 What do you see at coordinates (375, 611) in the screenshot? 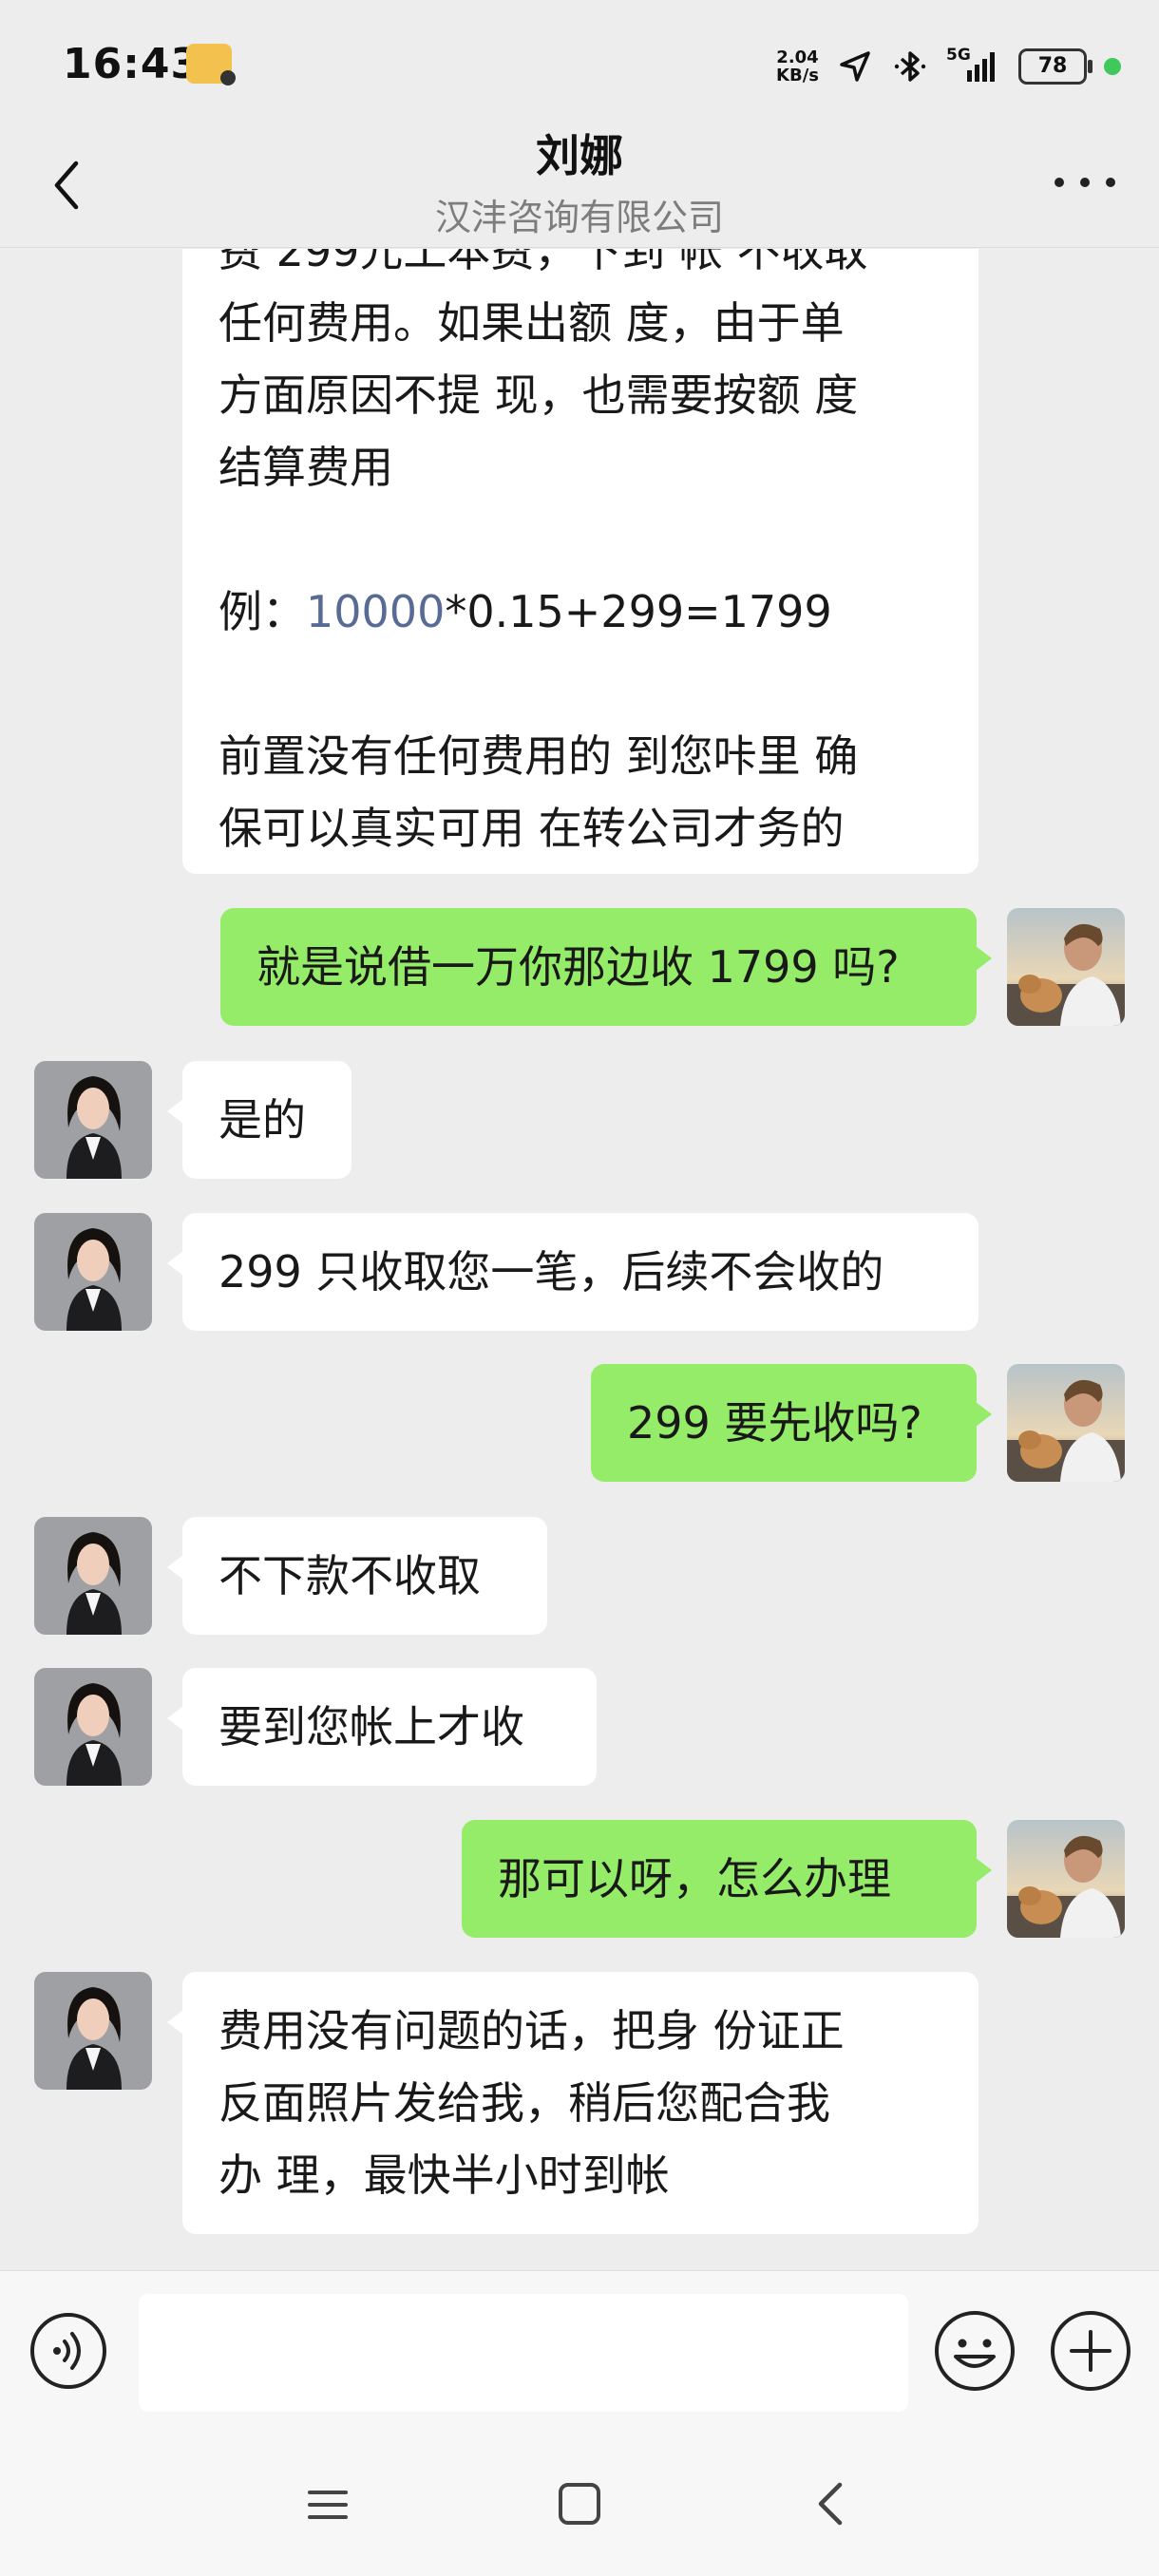
I see `number-link: 10000` at bounding box center [375, 611].